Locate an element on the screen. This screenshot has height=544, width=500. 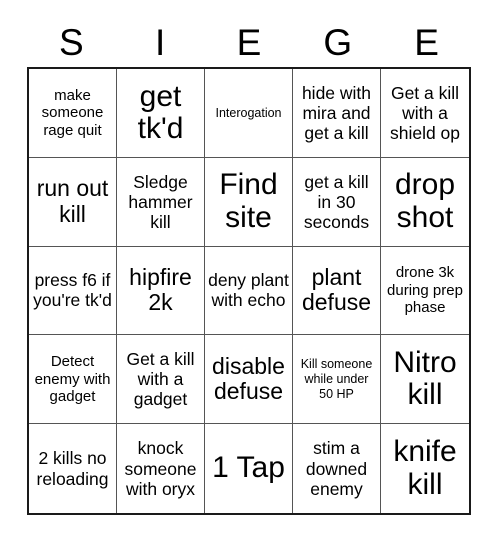
bingo-cell-label: hipfire 2k is located at coordinates (160, 289).